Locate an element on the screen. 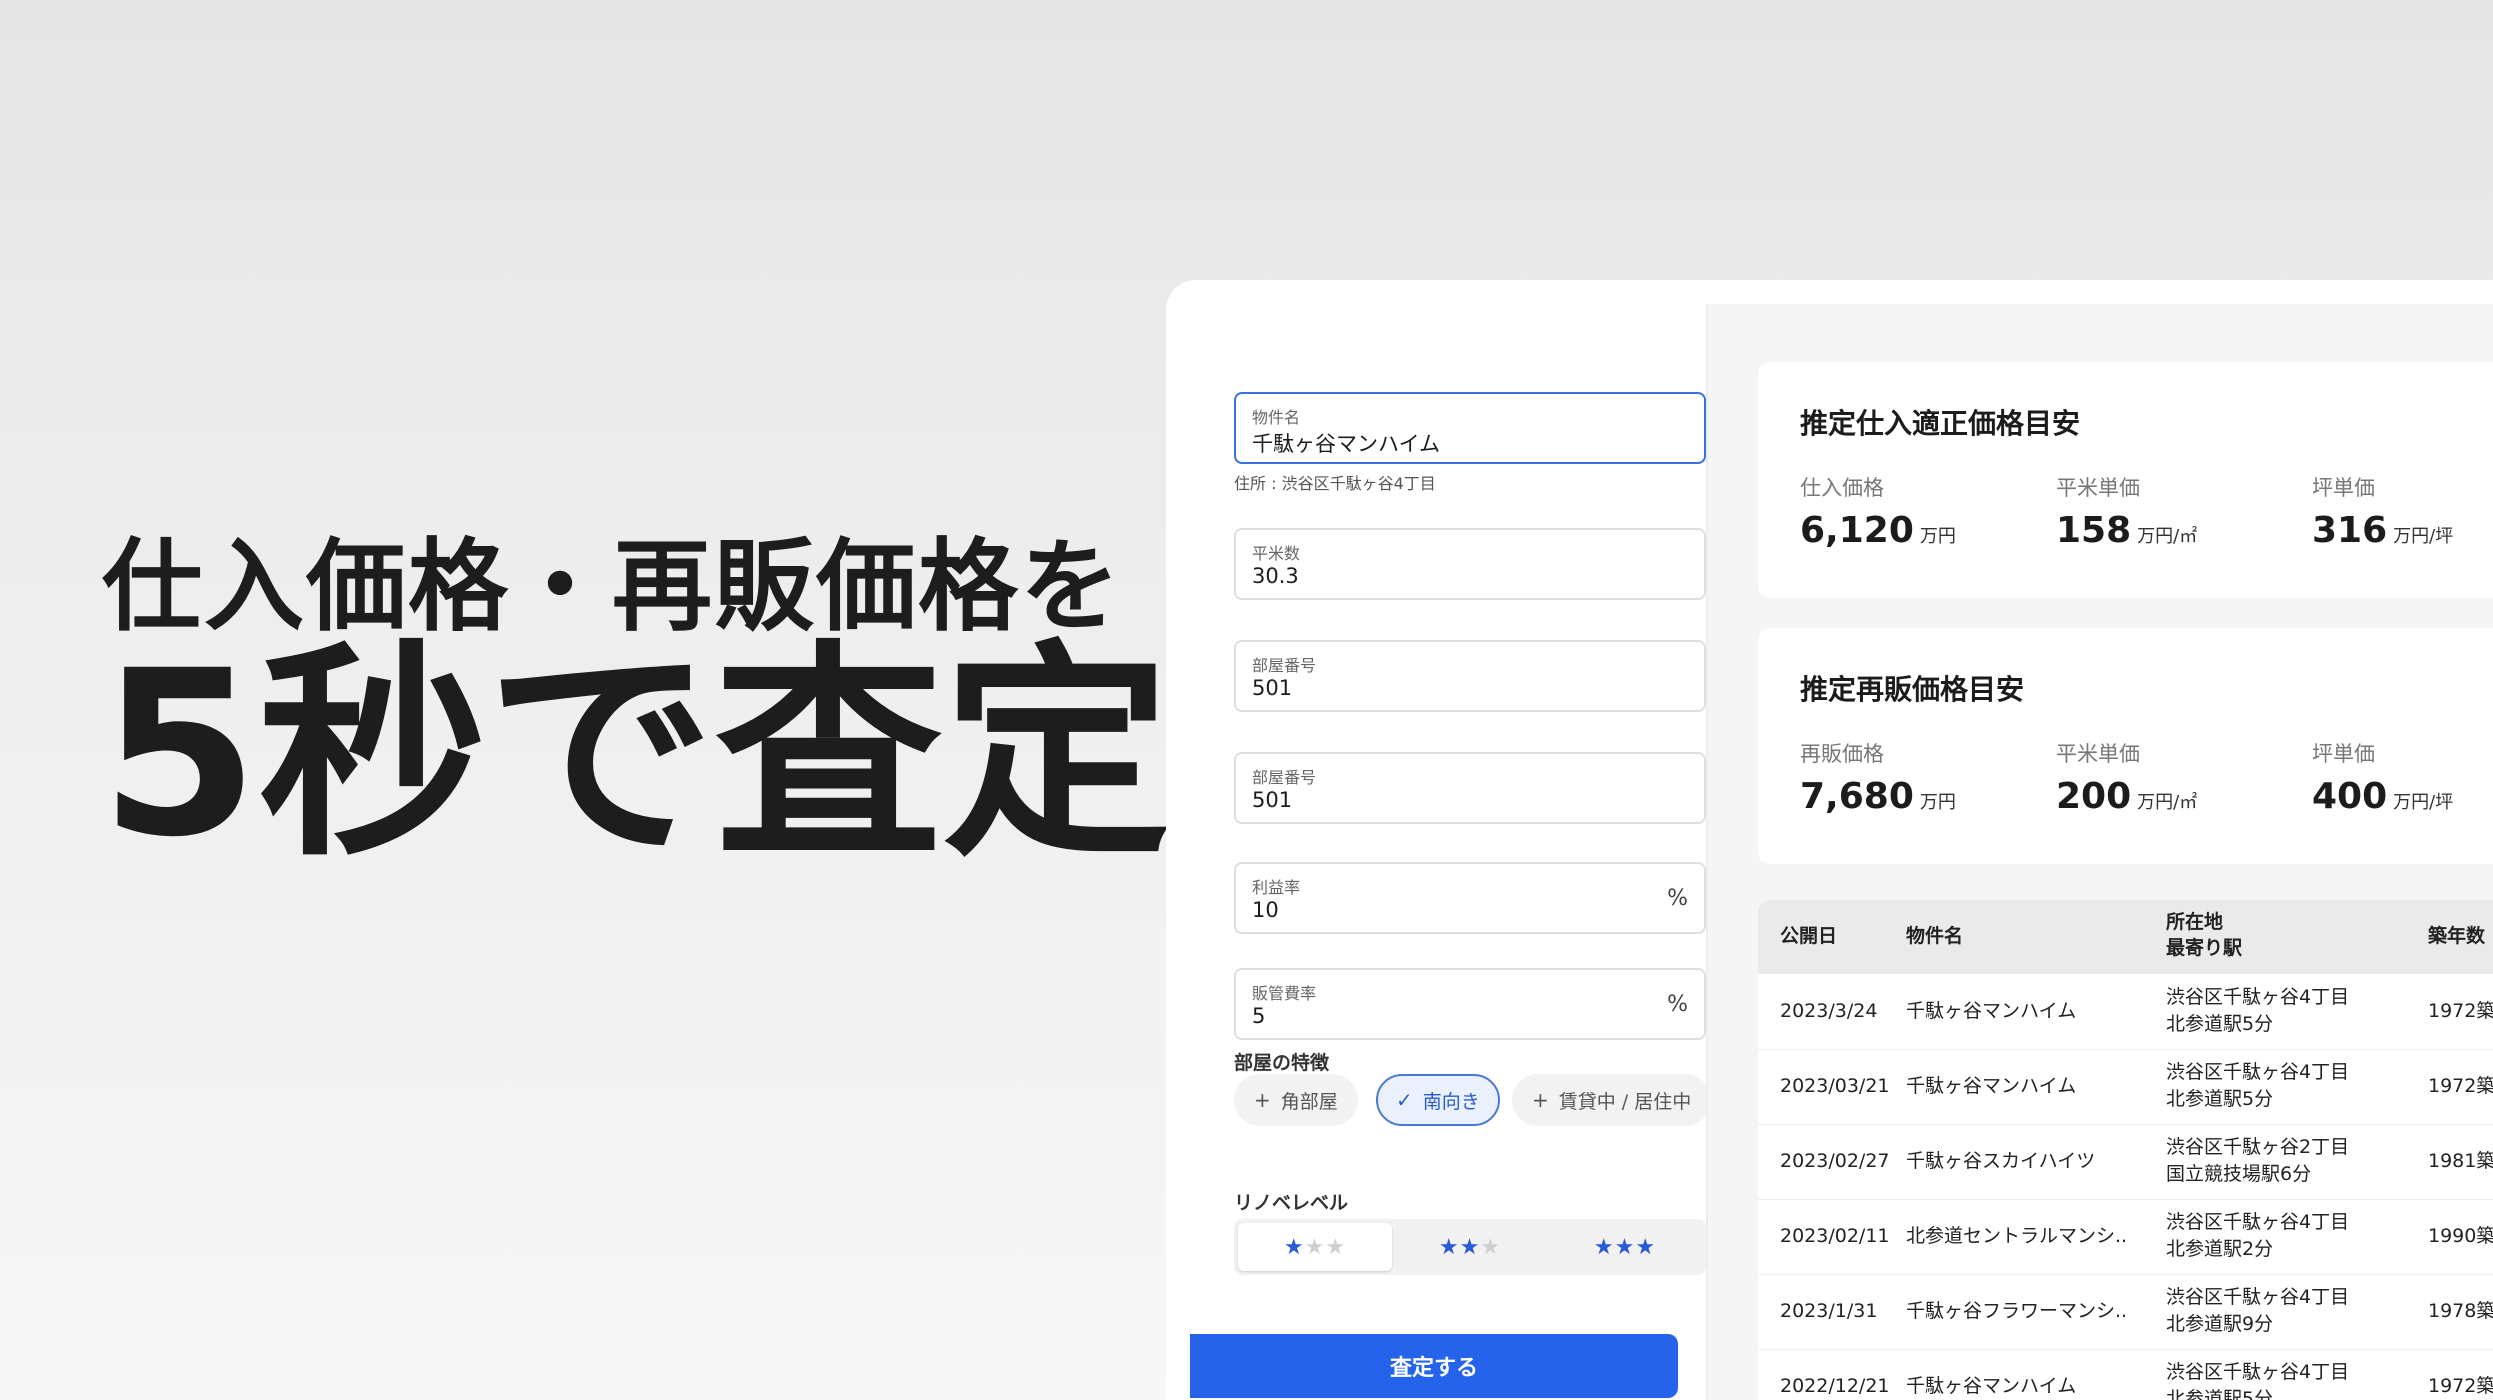 The image size is (2493, 1400). room-number-value: 501 is located at coordinates (1272, 688).